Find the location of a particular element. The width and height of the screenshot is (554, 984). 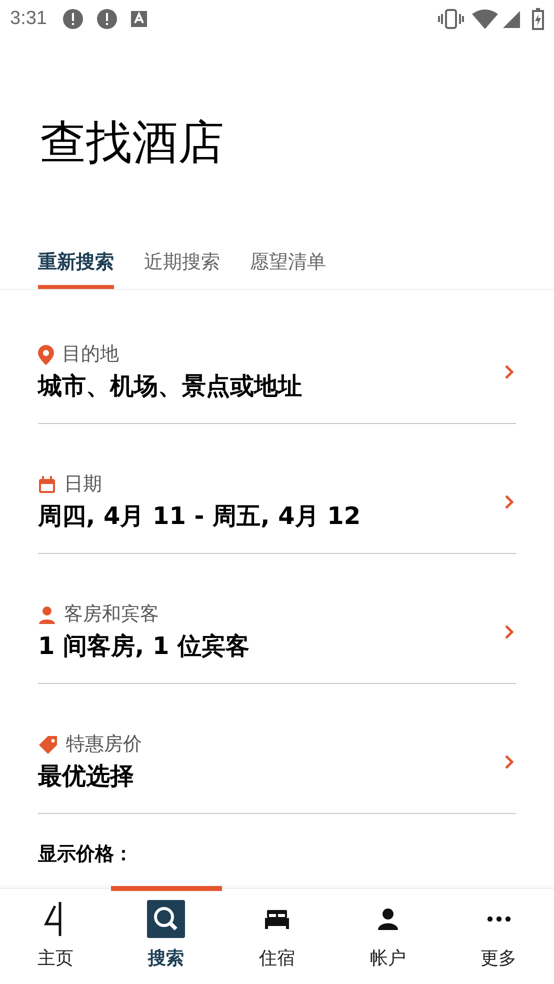

search-field: 日期 周四, 4月 11 - 周五, 4月 12 is located at coordinates (277, 500).